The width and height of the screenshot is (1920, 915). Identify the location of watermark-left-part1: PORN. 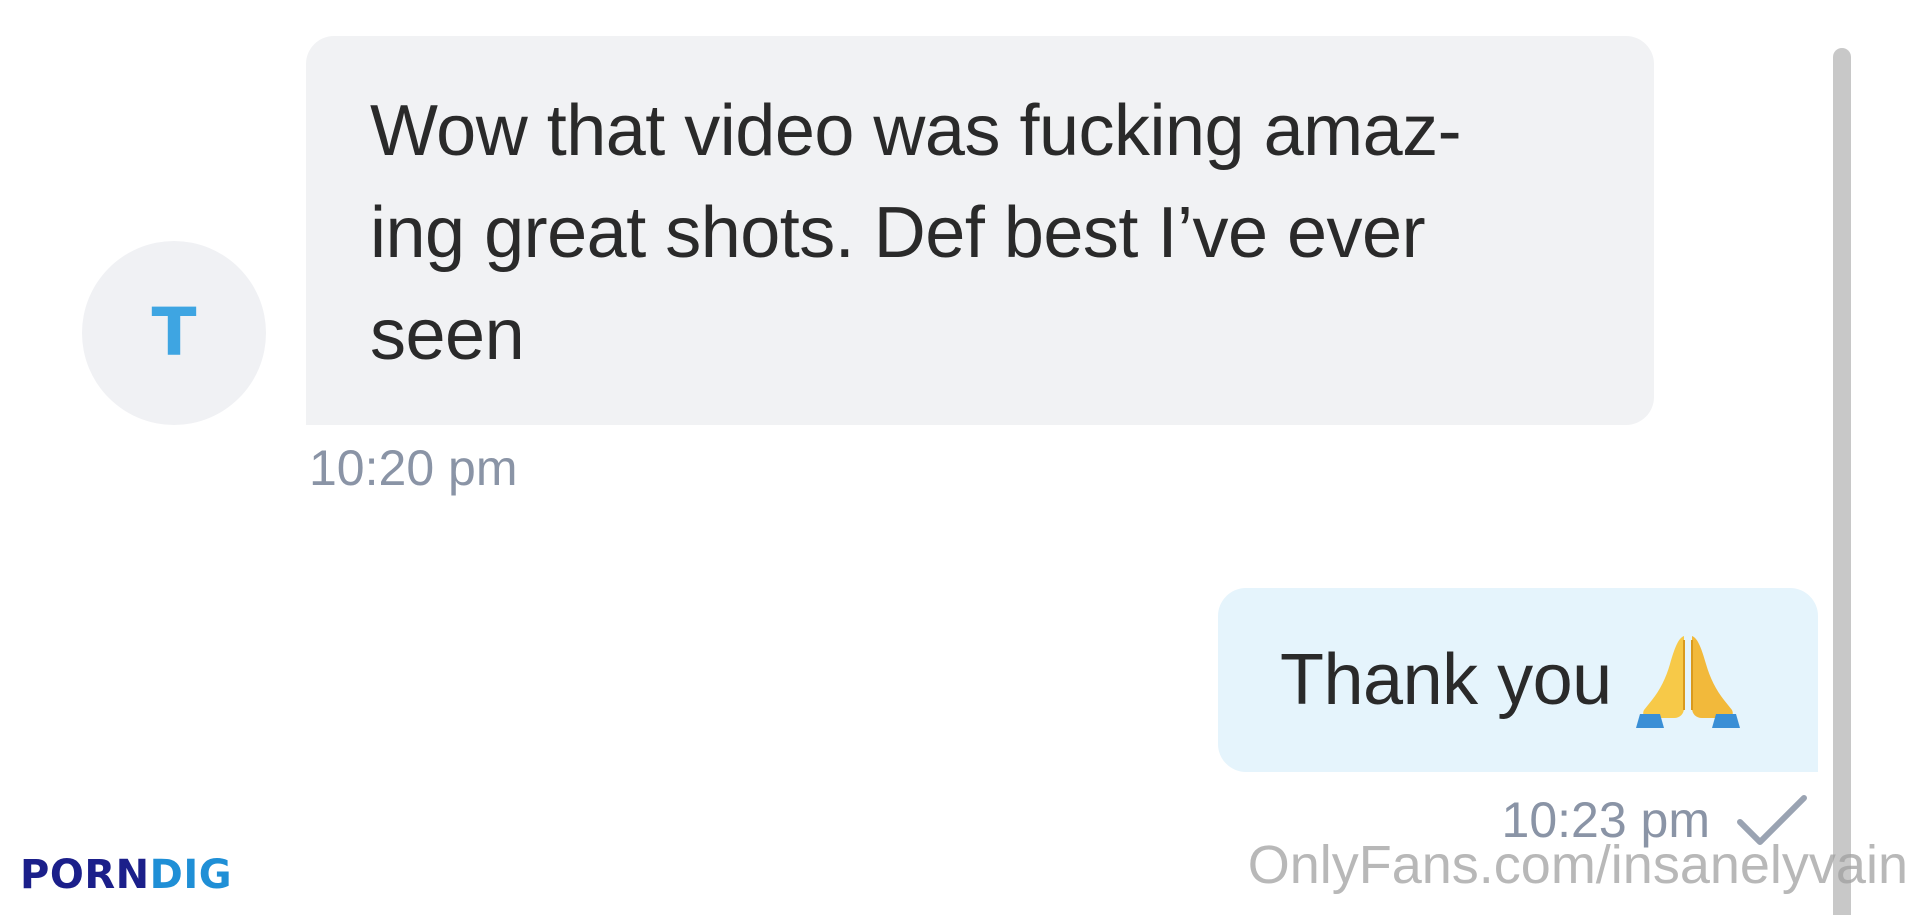
(85, 875).